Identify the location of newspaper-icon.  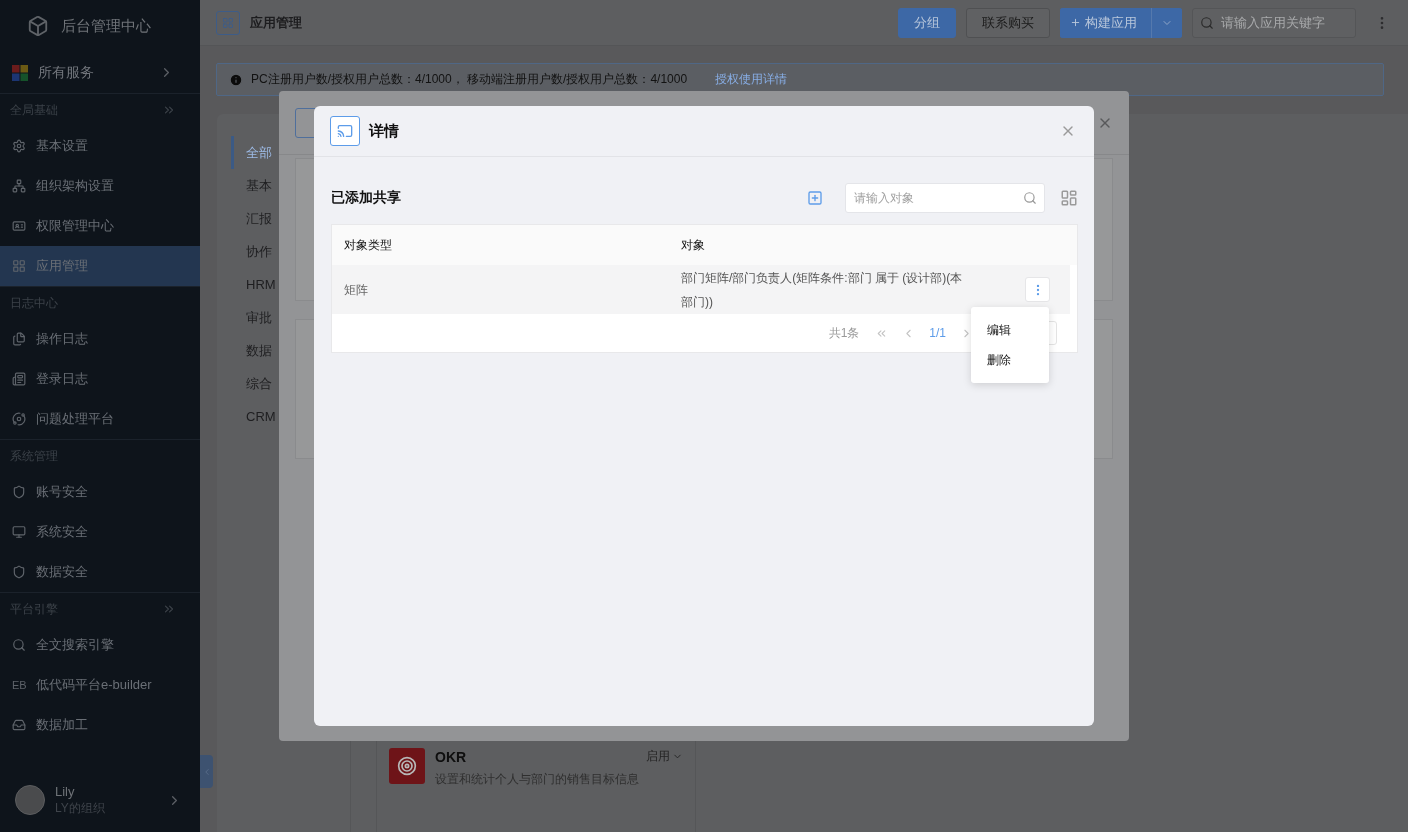
(19, 379).